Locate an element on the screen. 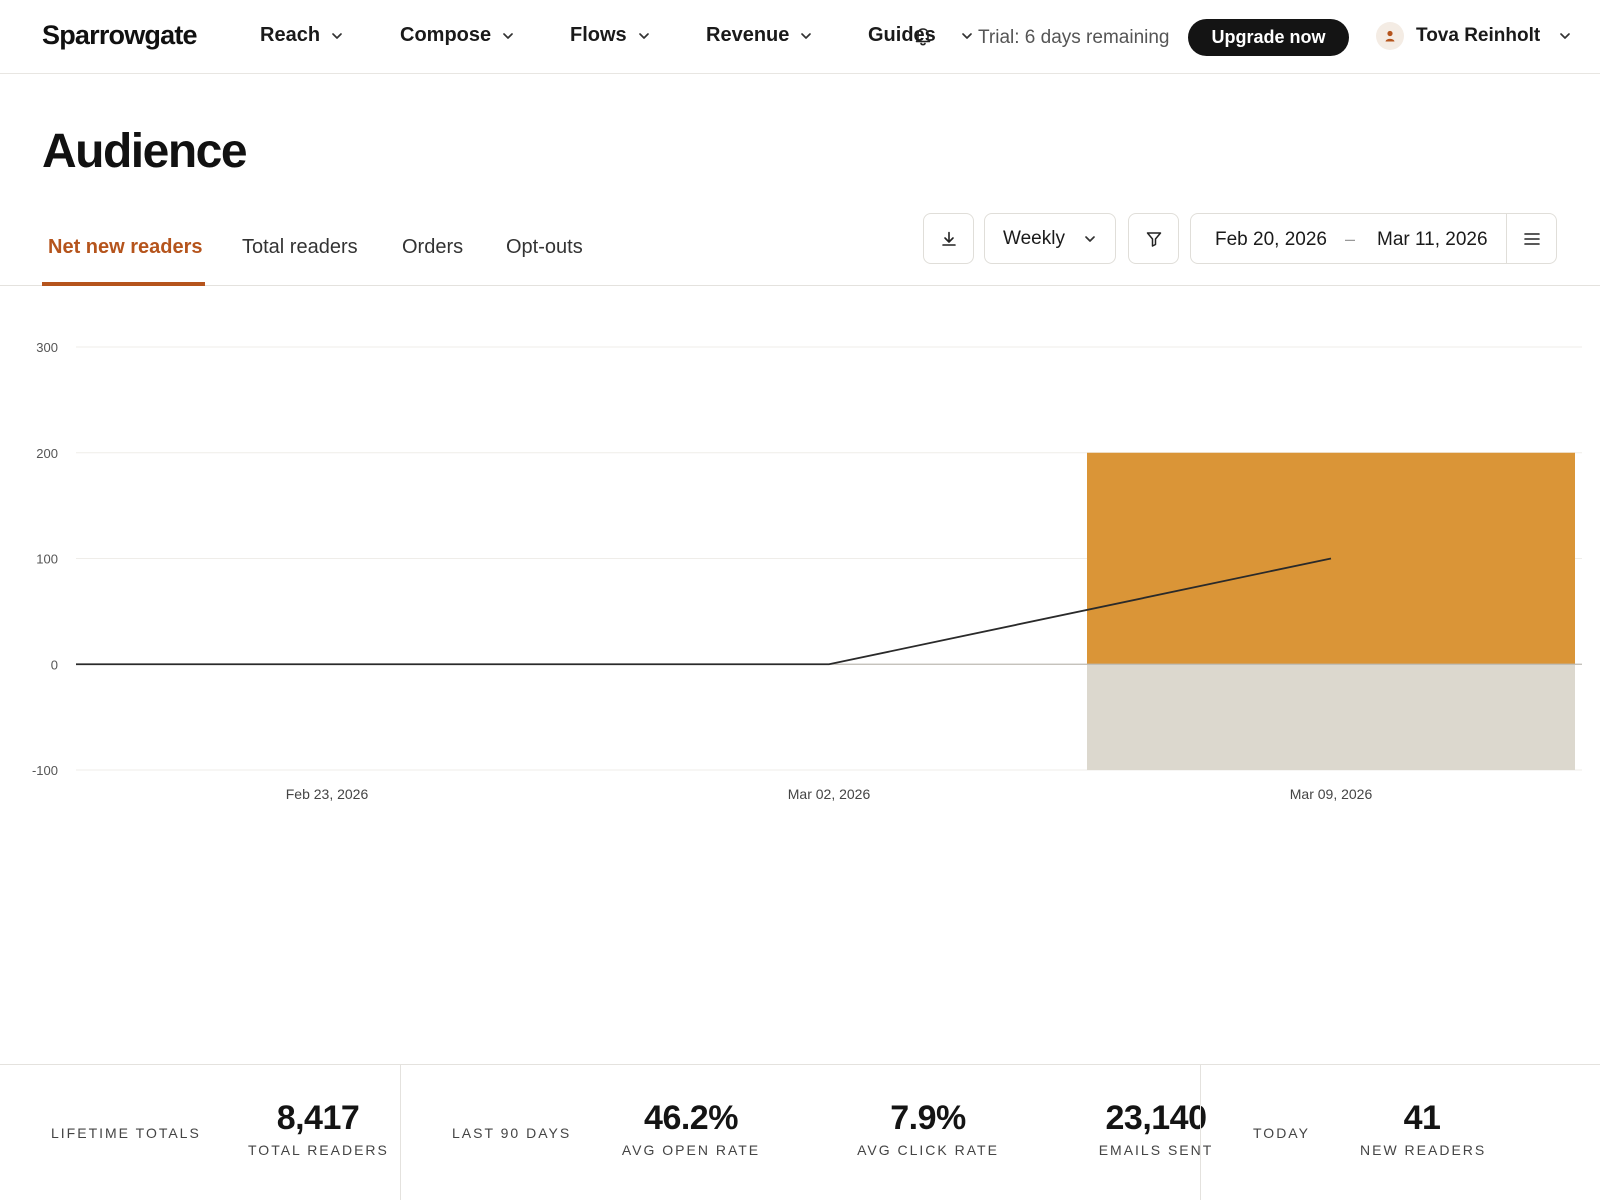 This screenshot has width=1600, height=1200. filter-button is located at coordinates (1153, 238).